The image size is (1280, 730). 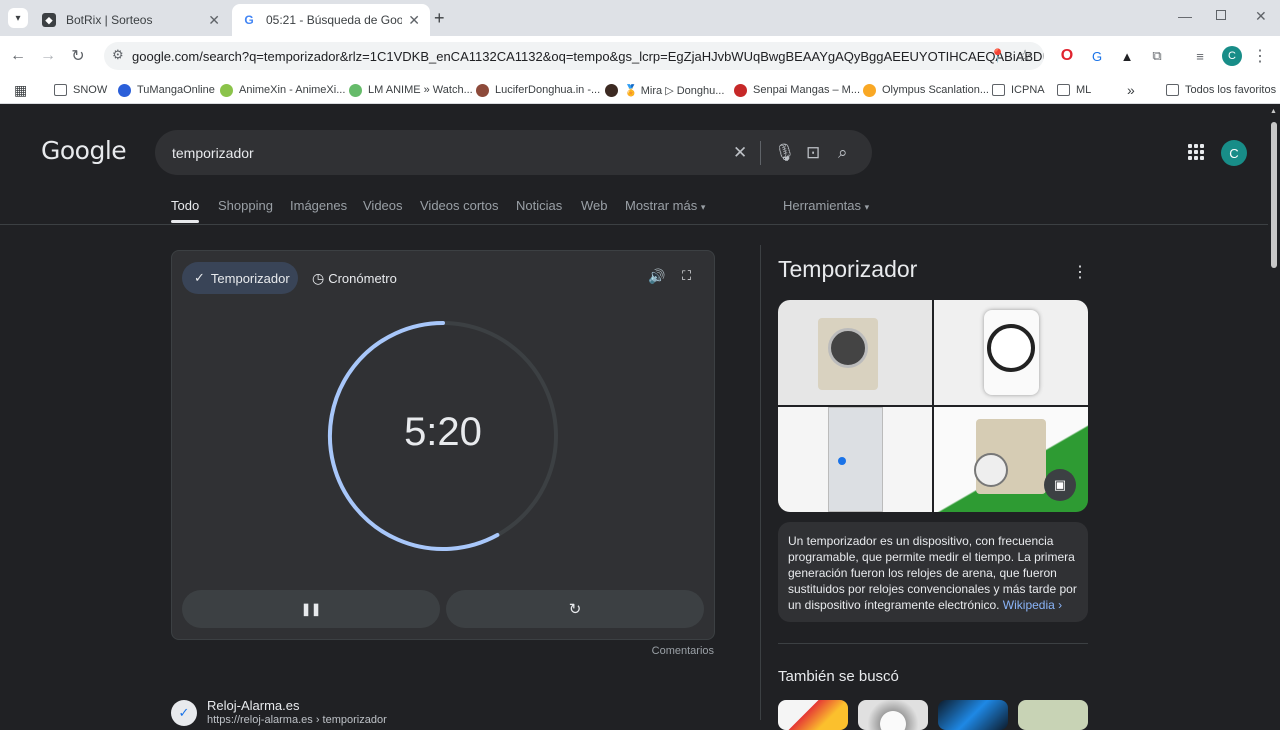 What do you see at coordinates (297, 720) in the screenshot?
I see `result-url: https://reloj-alarma.es › temporizador` at bounding box center [297, 720].